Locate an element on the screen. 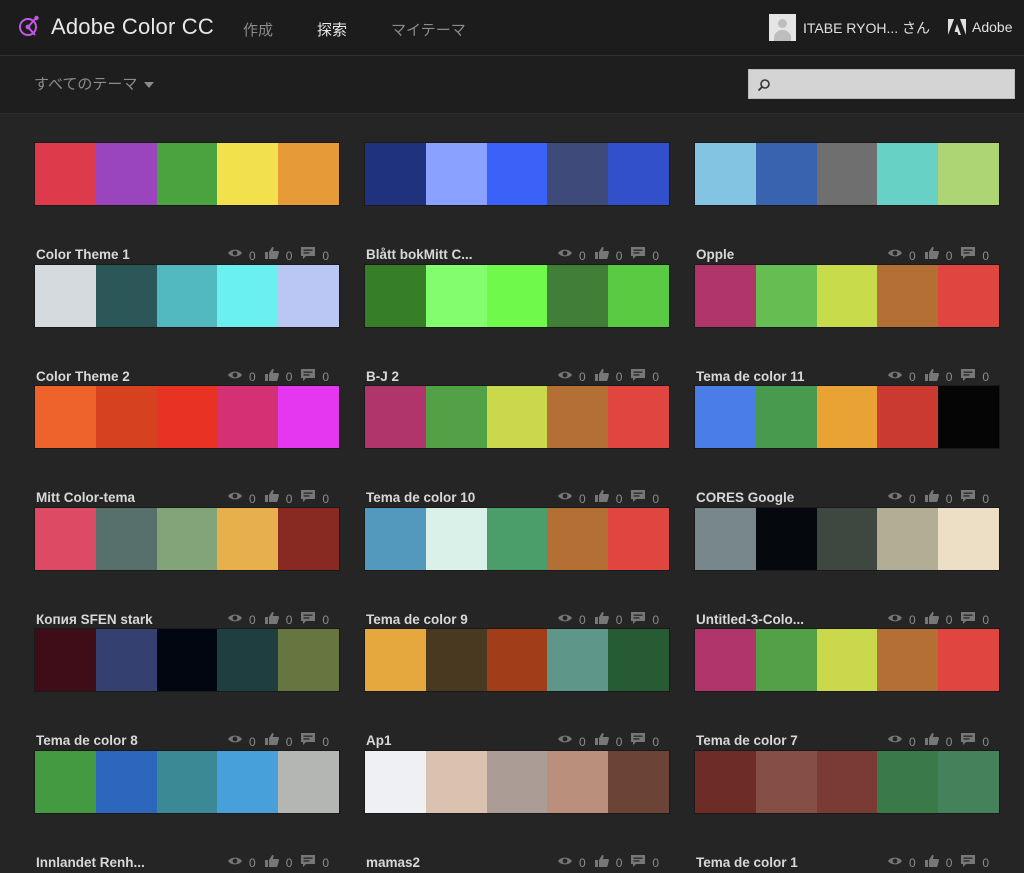  theme-card: Tema de color 8 0 0 0 is located at coordinates (187, 688).